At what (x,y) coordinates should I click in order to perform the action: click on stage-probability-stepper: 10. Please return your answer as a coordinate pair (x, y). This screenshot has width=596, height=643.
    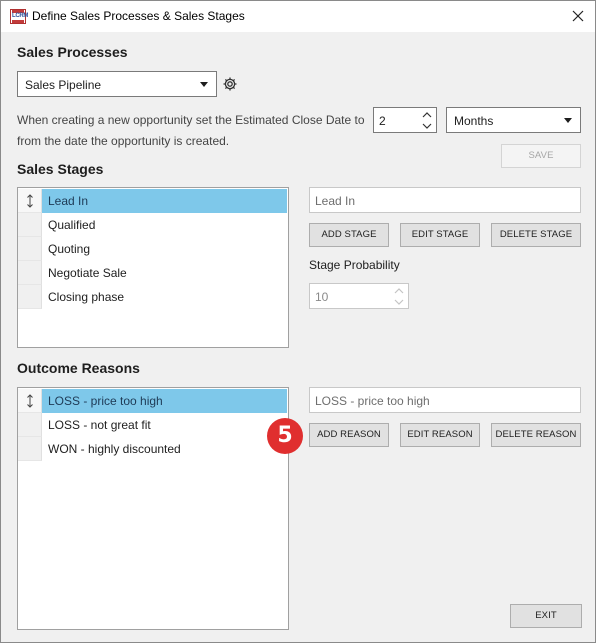
    Looking at the image, I should click on (359, 296).